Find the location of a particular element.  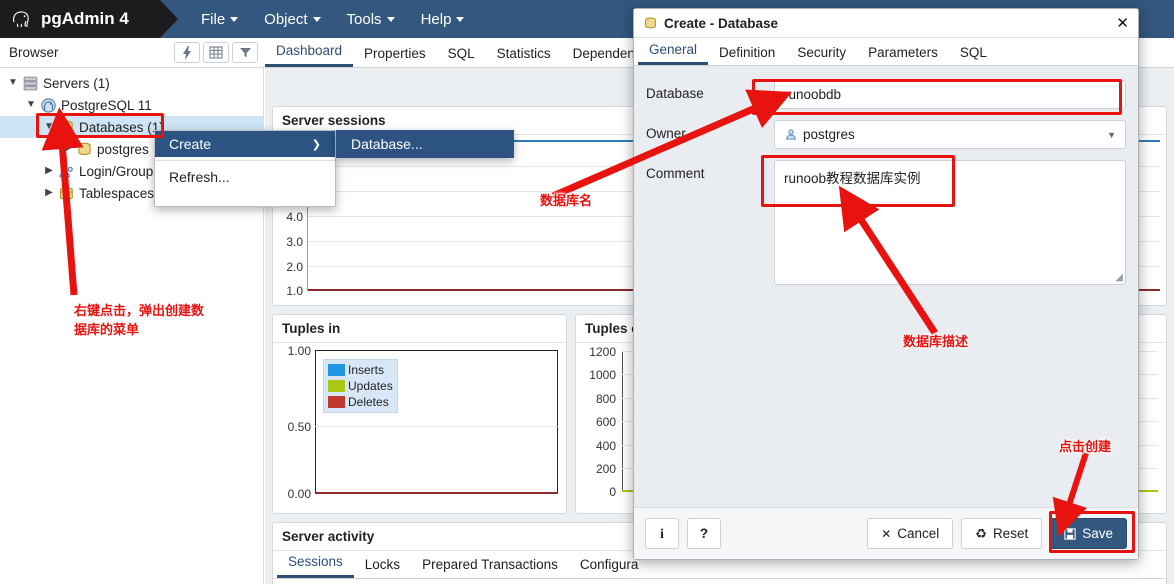

question-icon: ? is located at coordinates (704, 533).